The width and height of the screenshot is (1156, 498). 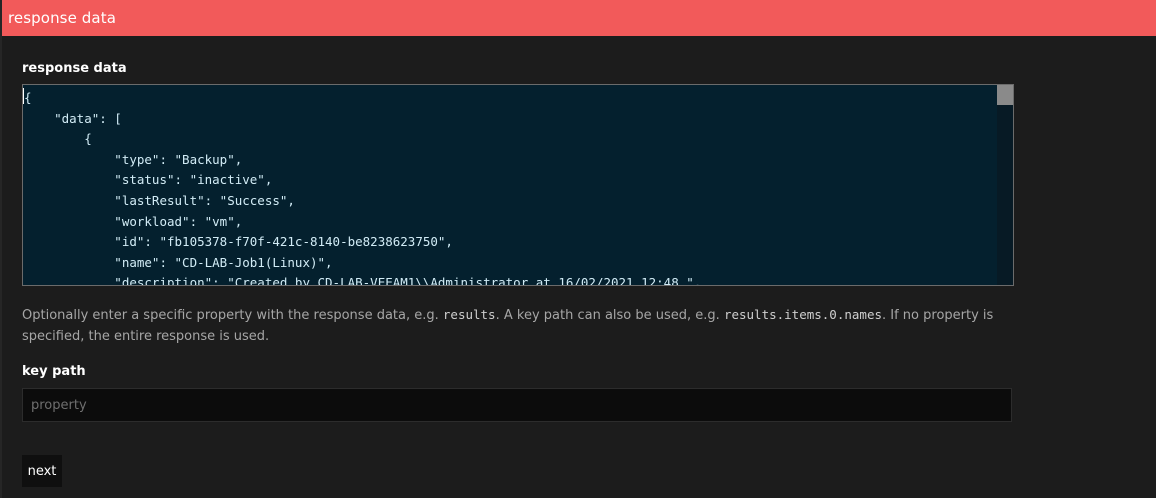 I want to click on key-path-input, so click(x=517, y=405).